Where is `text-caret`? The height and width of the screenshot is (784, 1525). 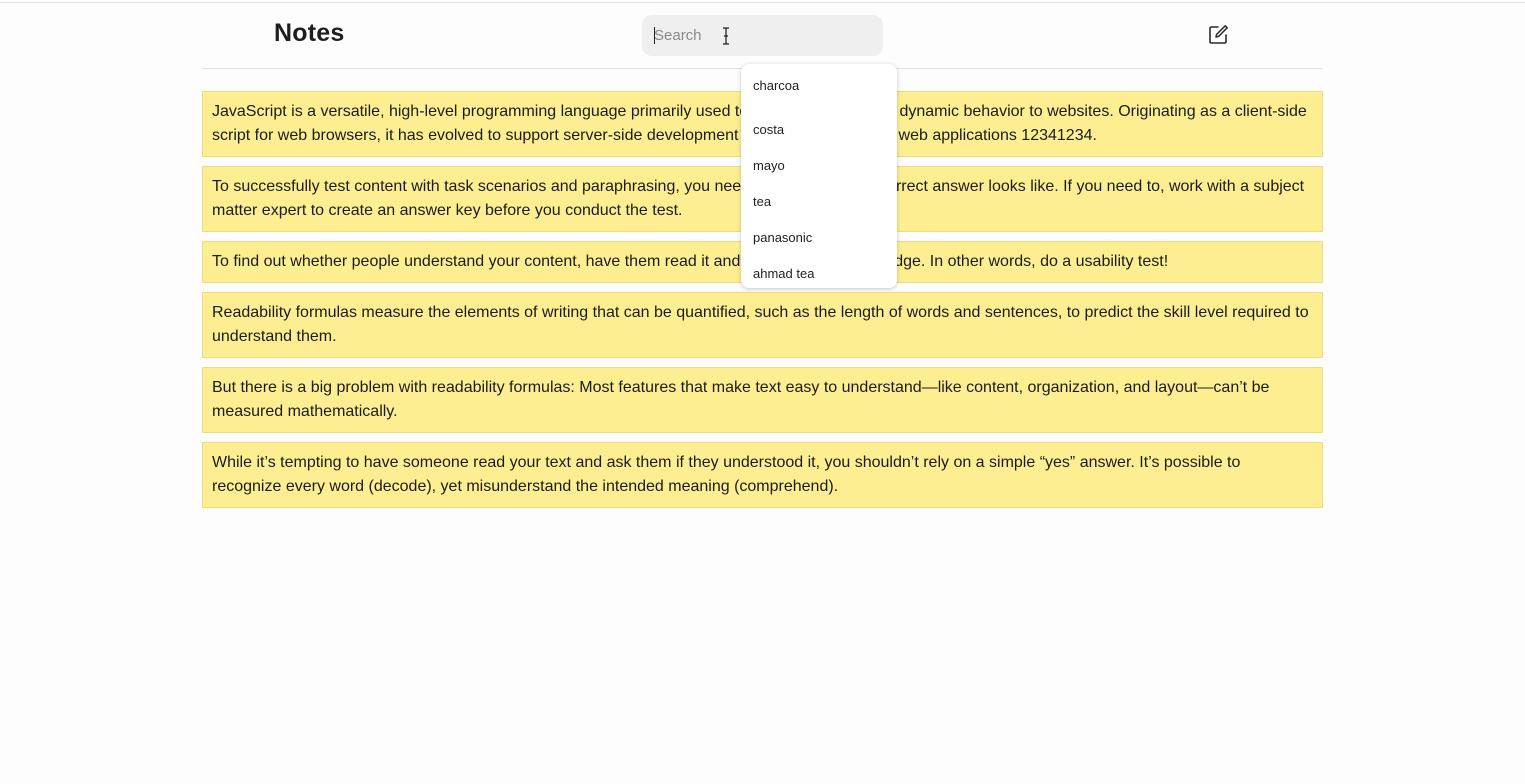 text-caret is located at coordinates (654, 35).